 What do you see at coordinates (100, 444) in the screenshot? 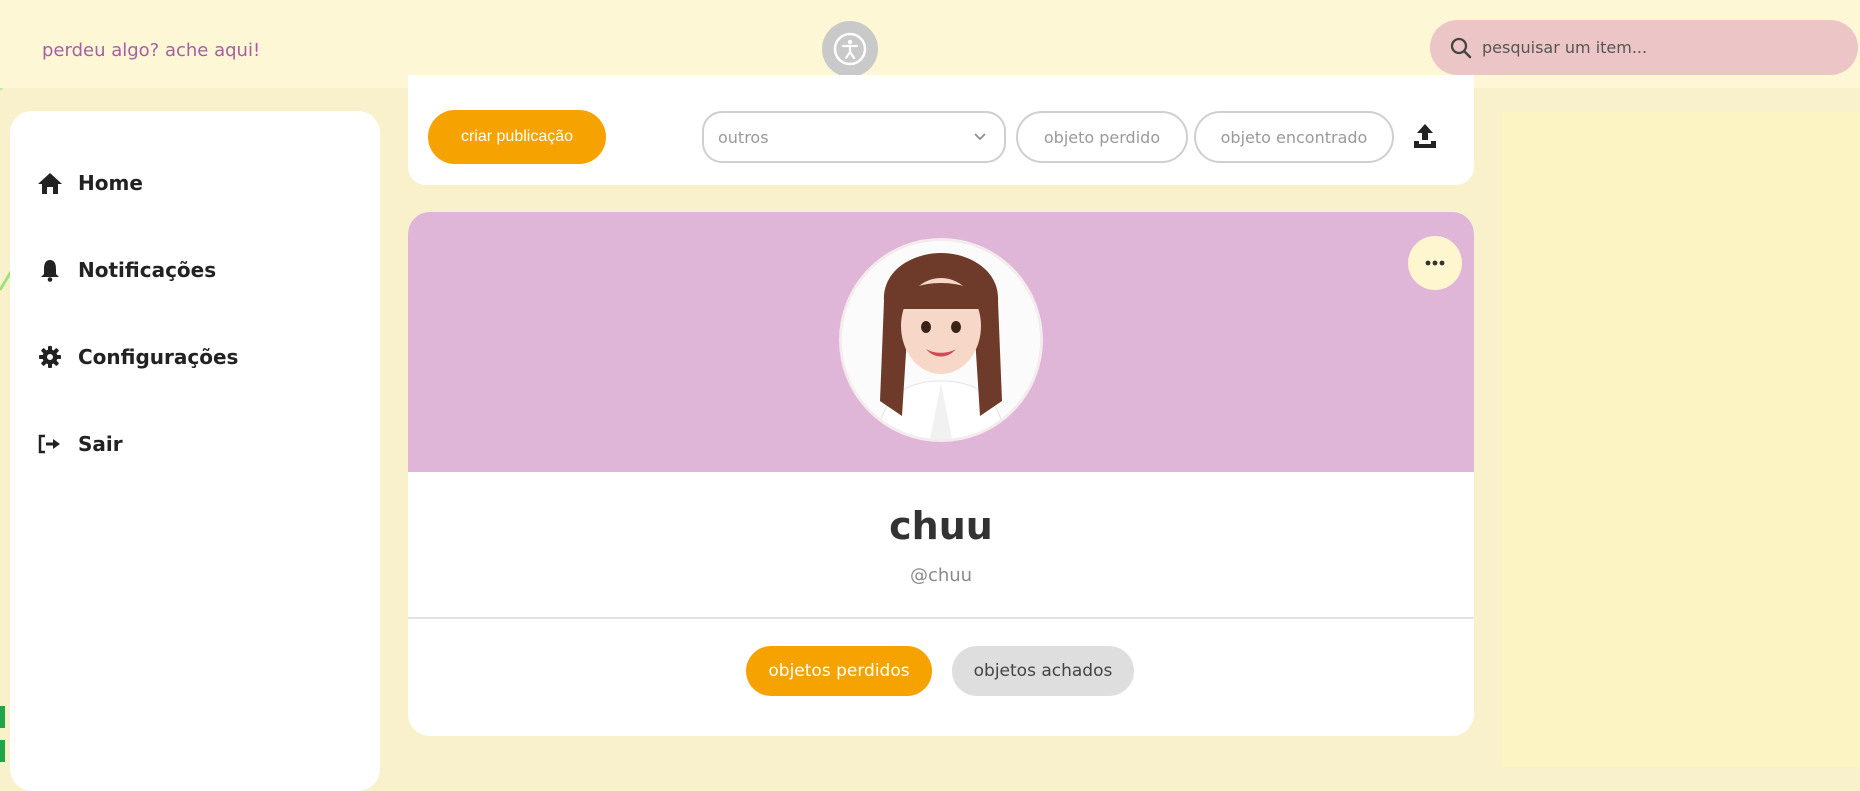
I see `sidebar-item-label: Sair` at bounding box center [100, 444].